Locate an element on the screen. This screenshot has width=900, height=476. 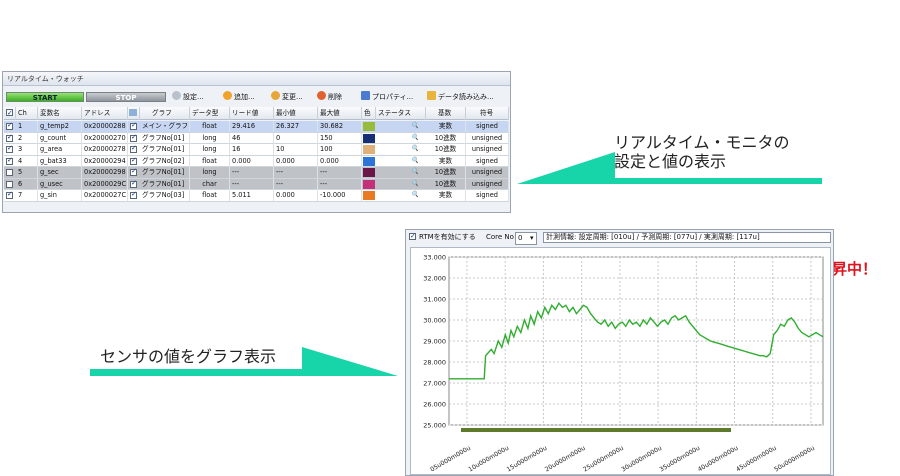
header-status: ステータス is located at coordinates (401, 113).